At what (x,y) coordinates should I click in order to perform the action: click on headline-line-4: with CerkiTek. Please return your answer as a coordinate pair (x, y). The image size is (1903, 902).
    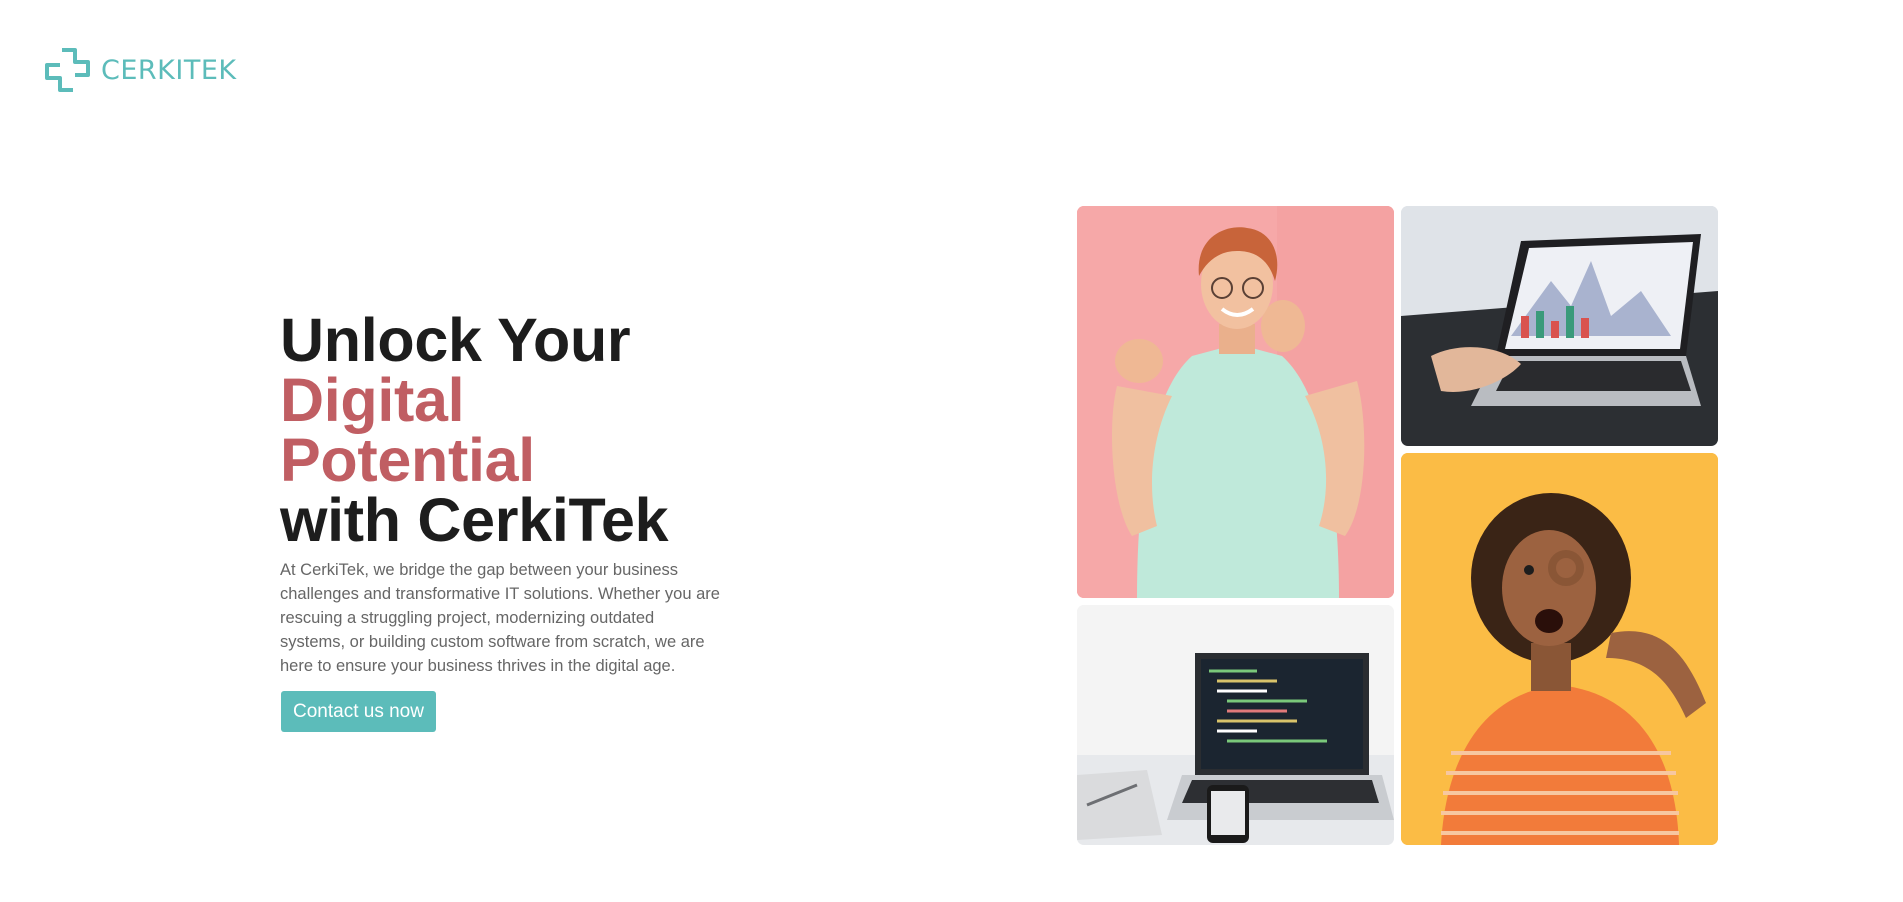
    Looking at the image, I should click on (474, 520).